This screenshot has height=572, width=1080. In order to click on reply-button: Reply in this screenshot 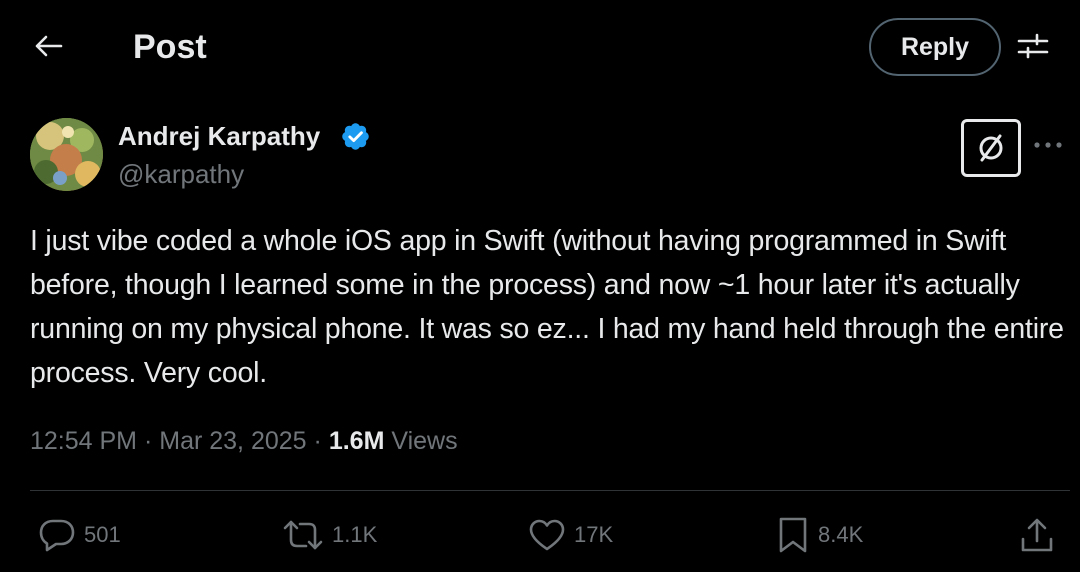, I will do `click(935, 47)`.